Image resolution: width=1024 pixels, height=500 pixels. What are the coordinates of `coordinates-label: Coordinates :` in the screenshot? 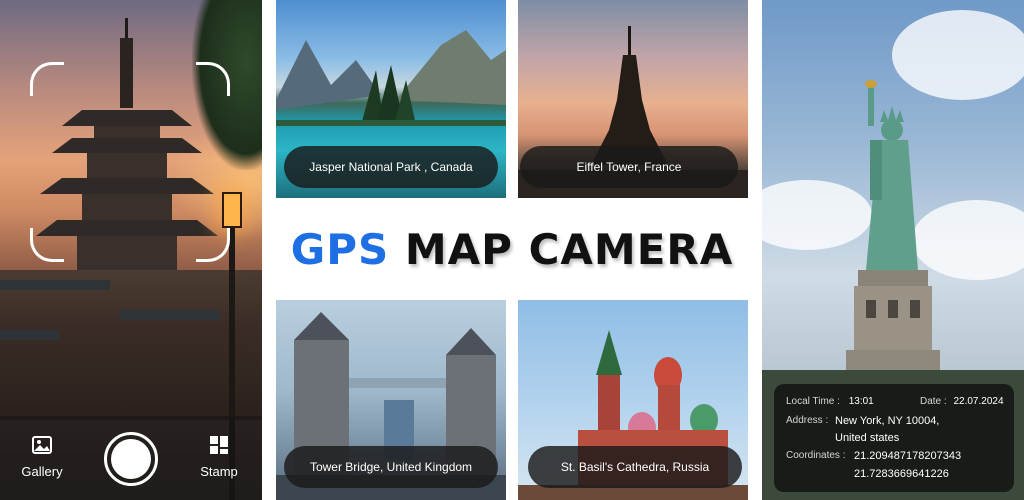 It's located at (816, 455).